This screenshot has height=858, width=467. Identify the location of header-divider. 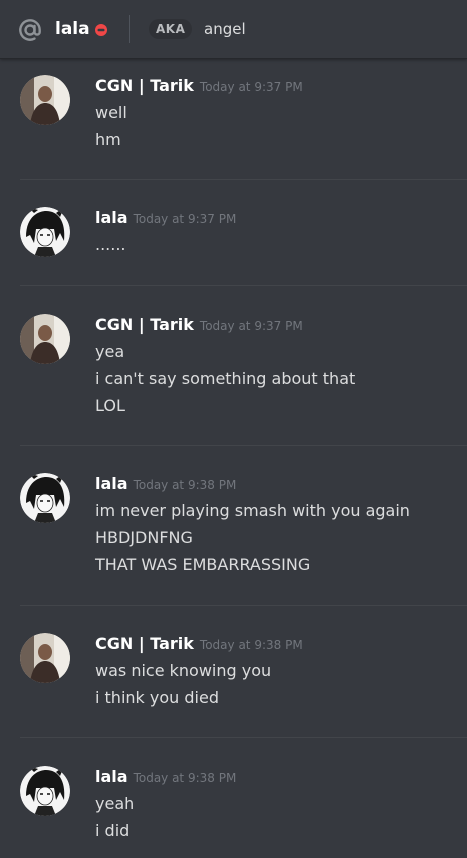
(129, 29).